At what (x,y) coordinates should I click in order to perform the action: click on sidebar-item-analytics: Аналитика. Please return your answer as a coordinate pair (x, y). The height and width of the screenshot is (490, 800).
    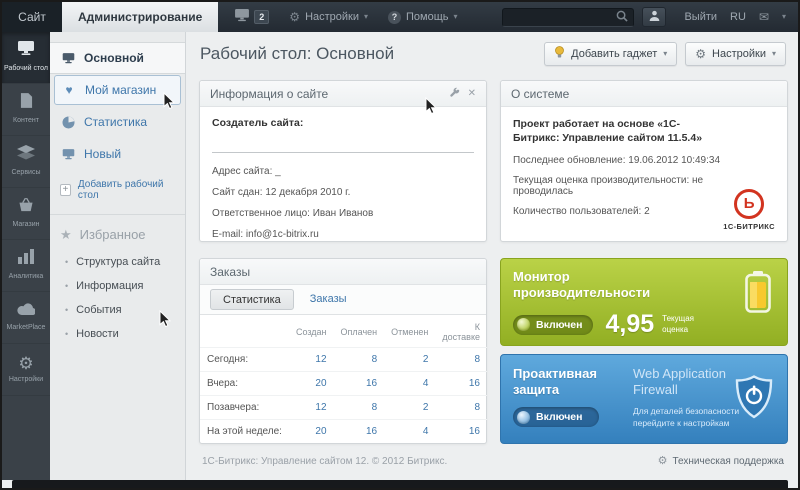
    Looking at the image, I should click on (26, 266).